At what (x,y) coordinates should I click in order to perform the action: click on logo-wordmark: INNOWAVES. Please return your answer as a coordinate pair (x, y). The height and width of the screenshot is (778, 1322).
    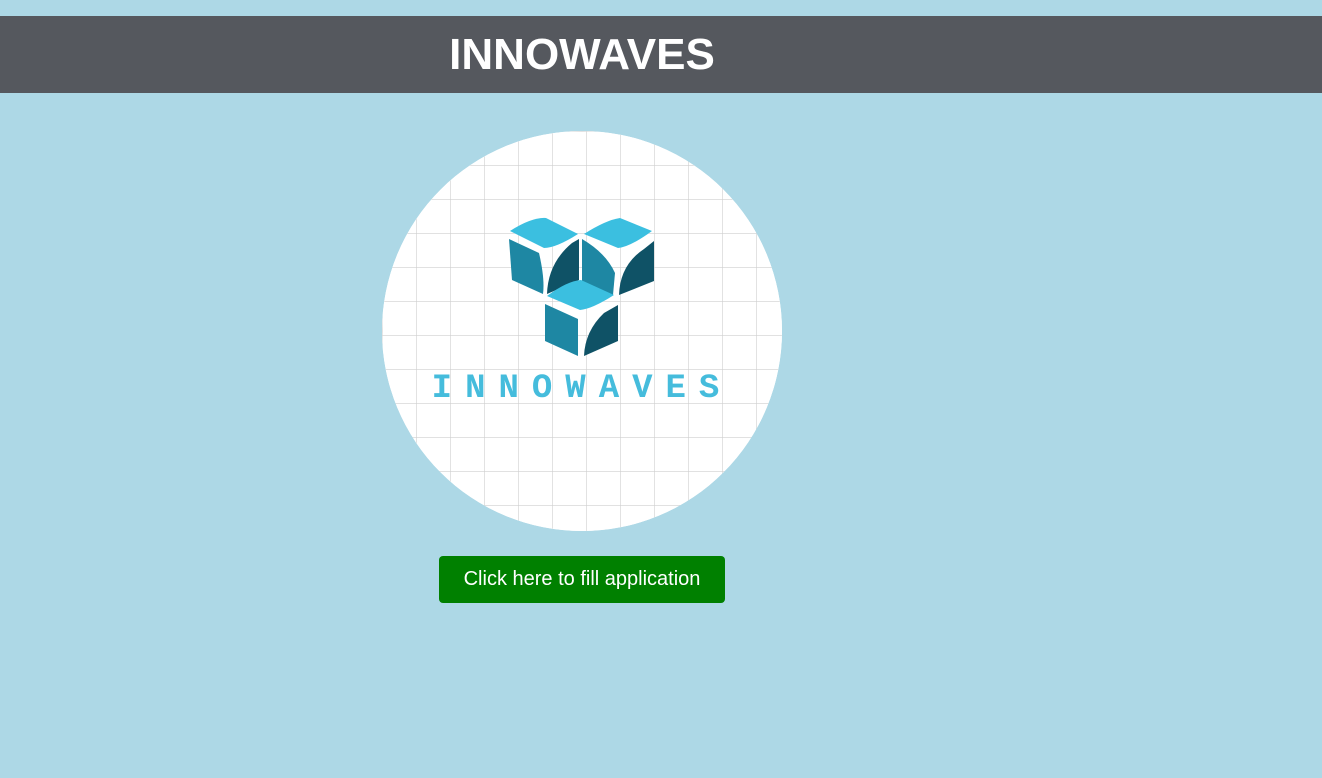
    Looking at the image, I should click on (582, 389).